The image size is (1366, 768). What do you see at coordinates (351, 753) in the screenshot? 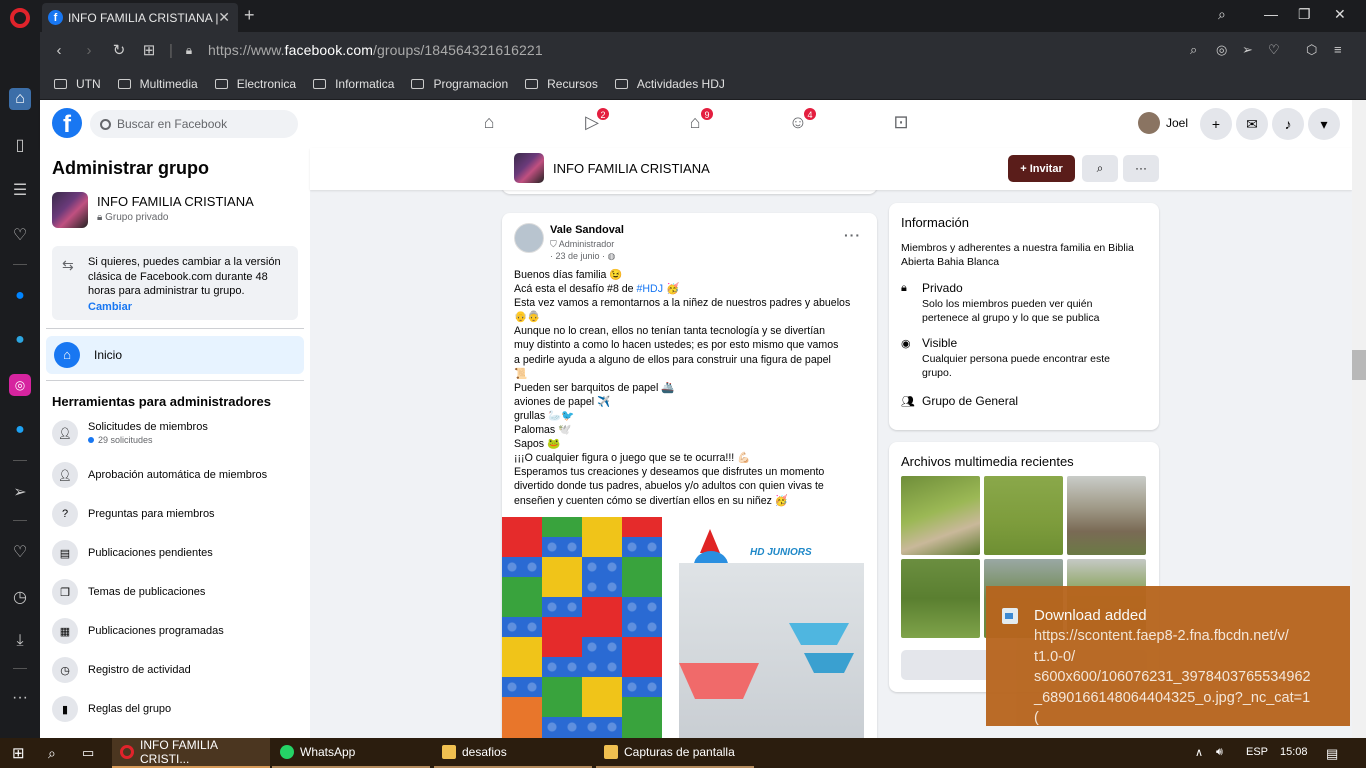
I see `taskbar-whatsapp: WhatsApp` at bounding box center [351, 753].